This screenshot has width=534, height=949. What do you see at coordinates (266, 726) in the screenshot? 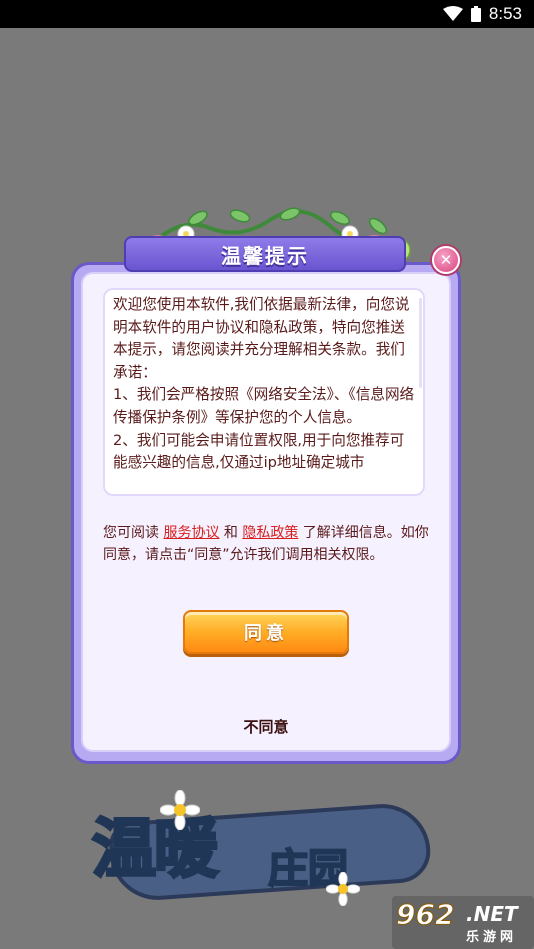
I see `disagree-button: 不同意` at bounding box center [266, 726].